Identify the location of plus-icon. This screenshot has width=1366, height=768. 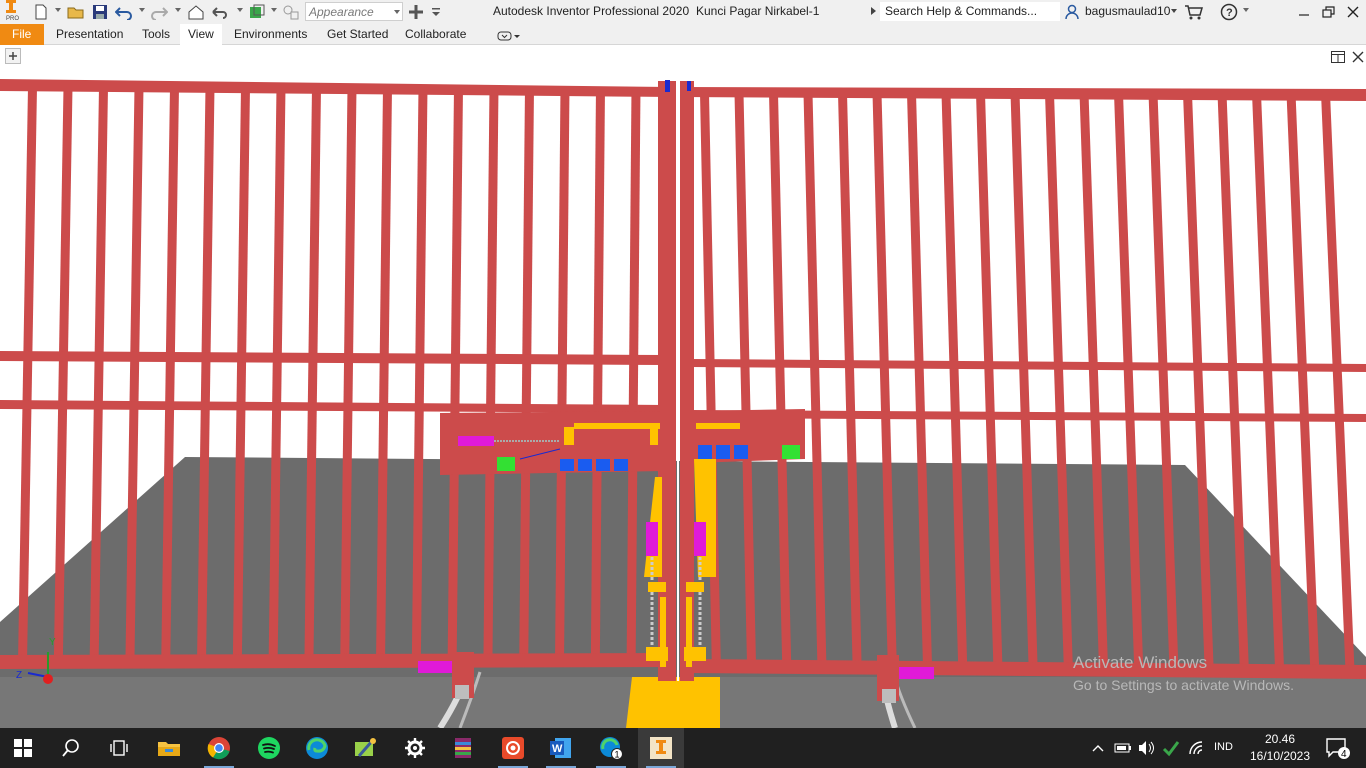
(416, 12).